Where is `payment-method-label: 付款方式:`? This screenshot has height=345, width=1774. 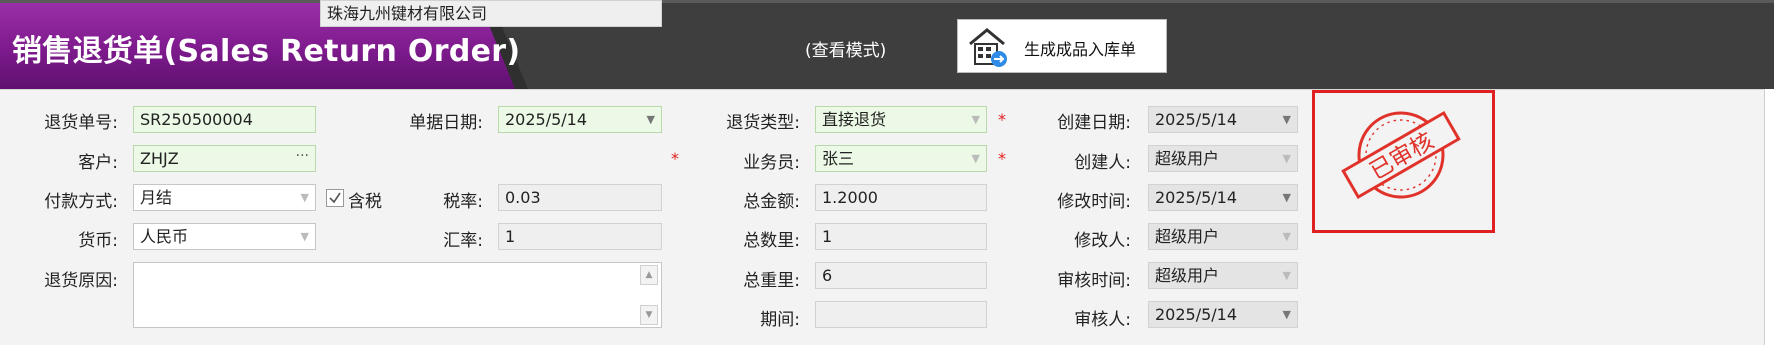 payment-method-label: 付款方式: is located at coordinates (81, 202).